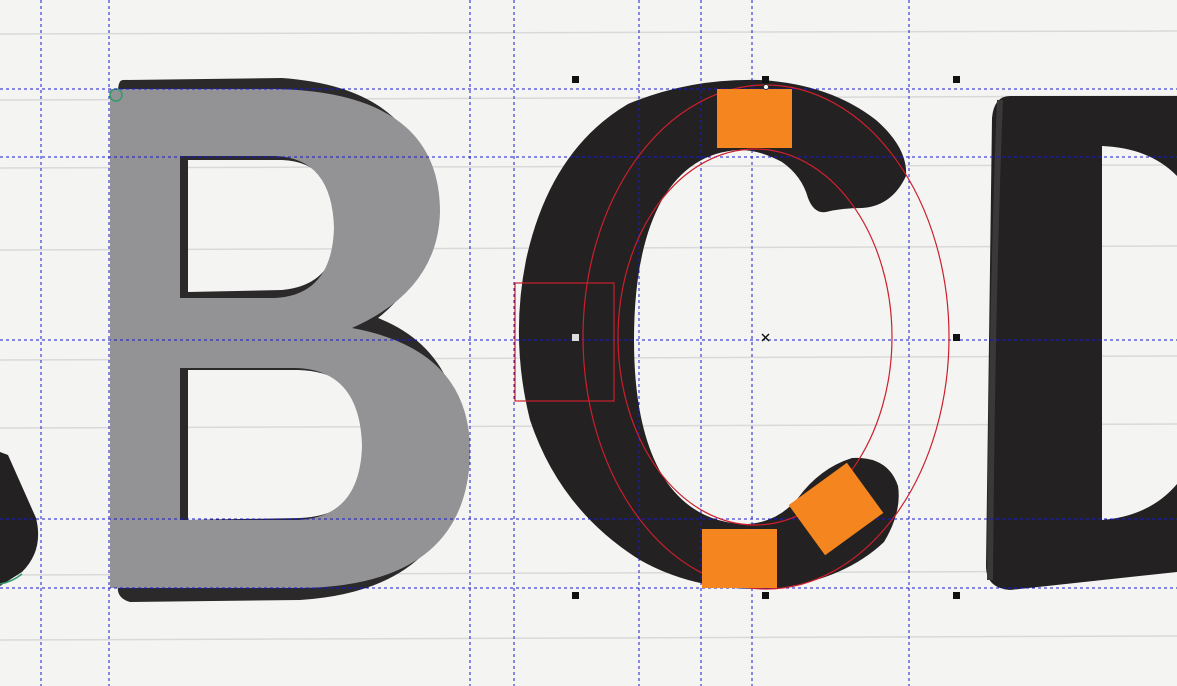  What do you see at coordinates (575, 79) in the screenshot?
I see `corner-handle-top-left` at bounding box center [575, 79].